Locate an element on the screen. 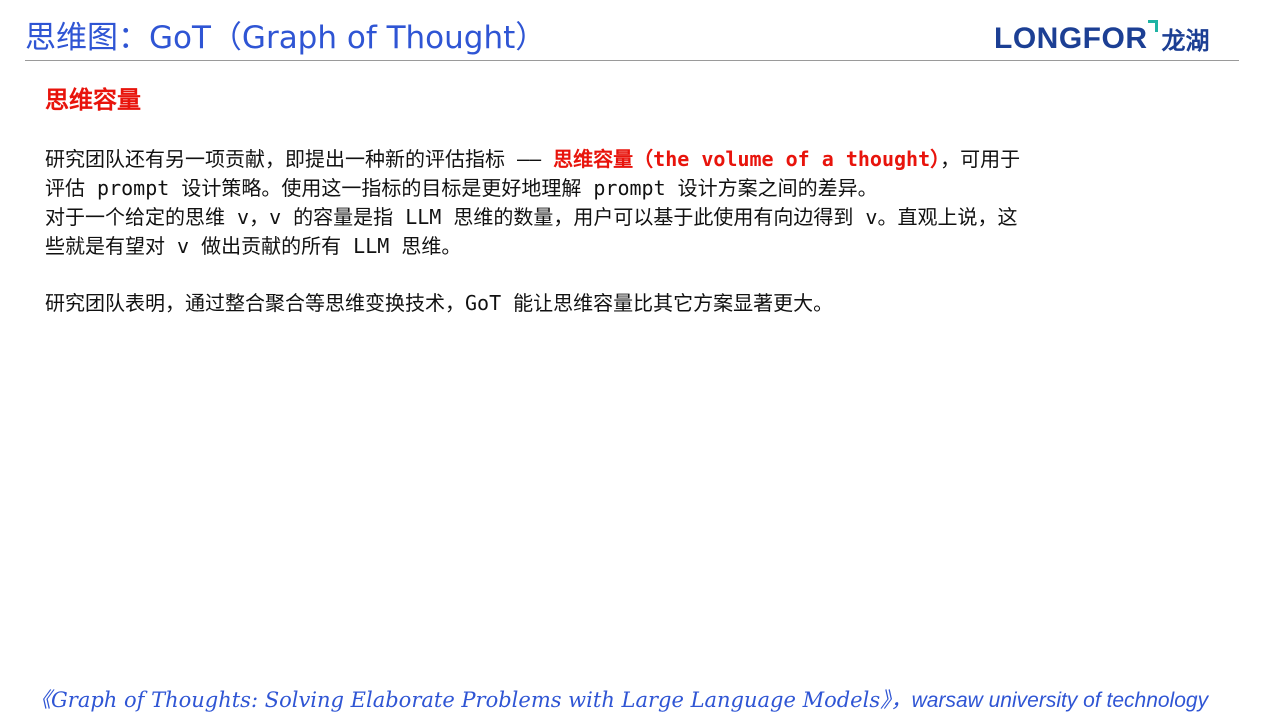 This screenshot has width=1280, height=720. section-heading: 思维容量 is located at coordinates (93, 99).